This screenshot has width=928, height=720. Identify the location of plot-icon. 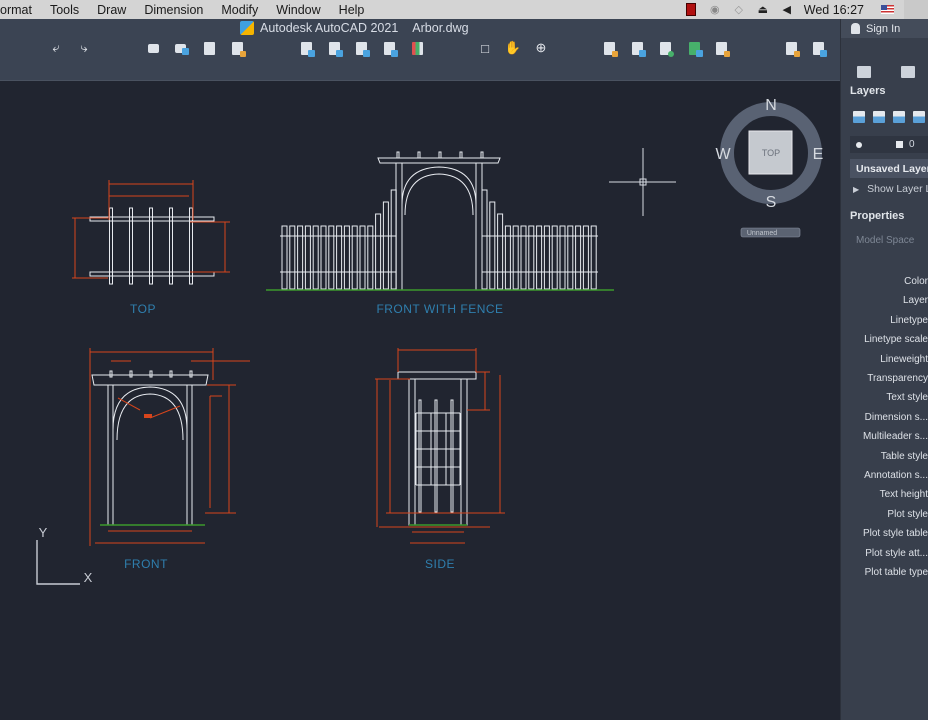
(153, 48).